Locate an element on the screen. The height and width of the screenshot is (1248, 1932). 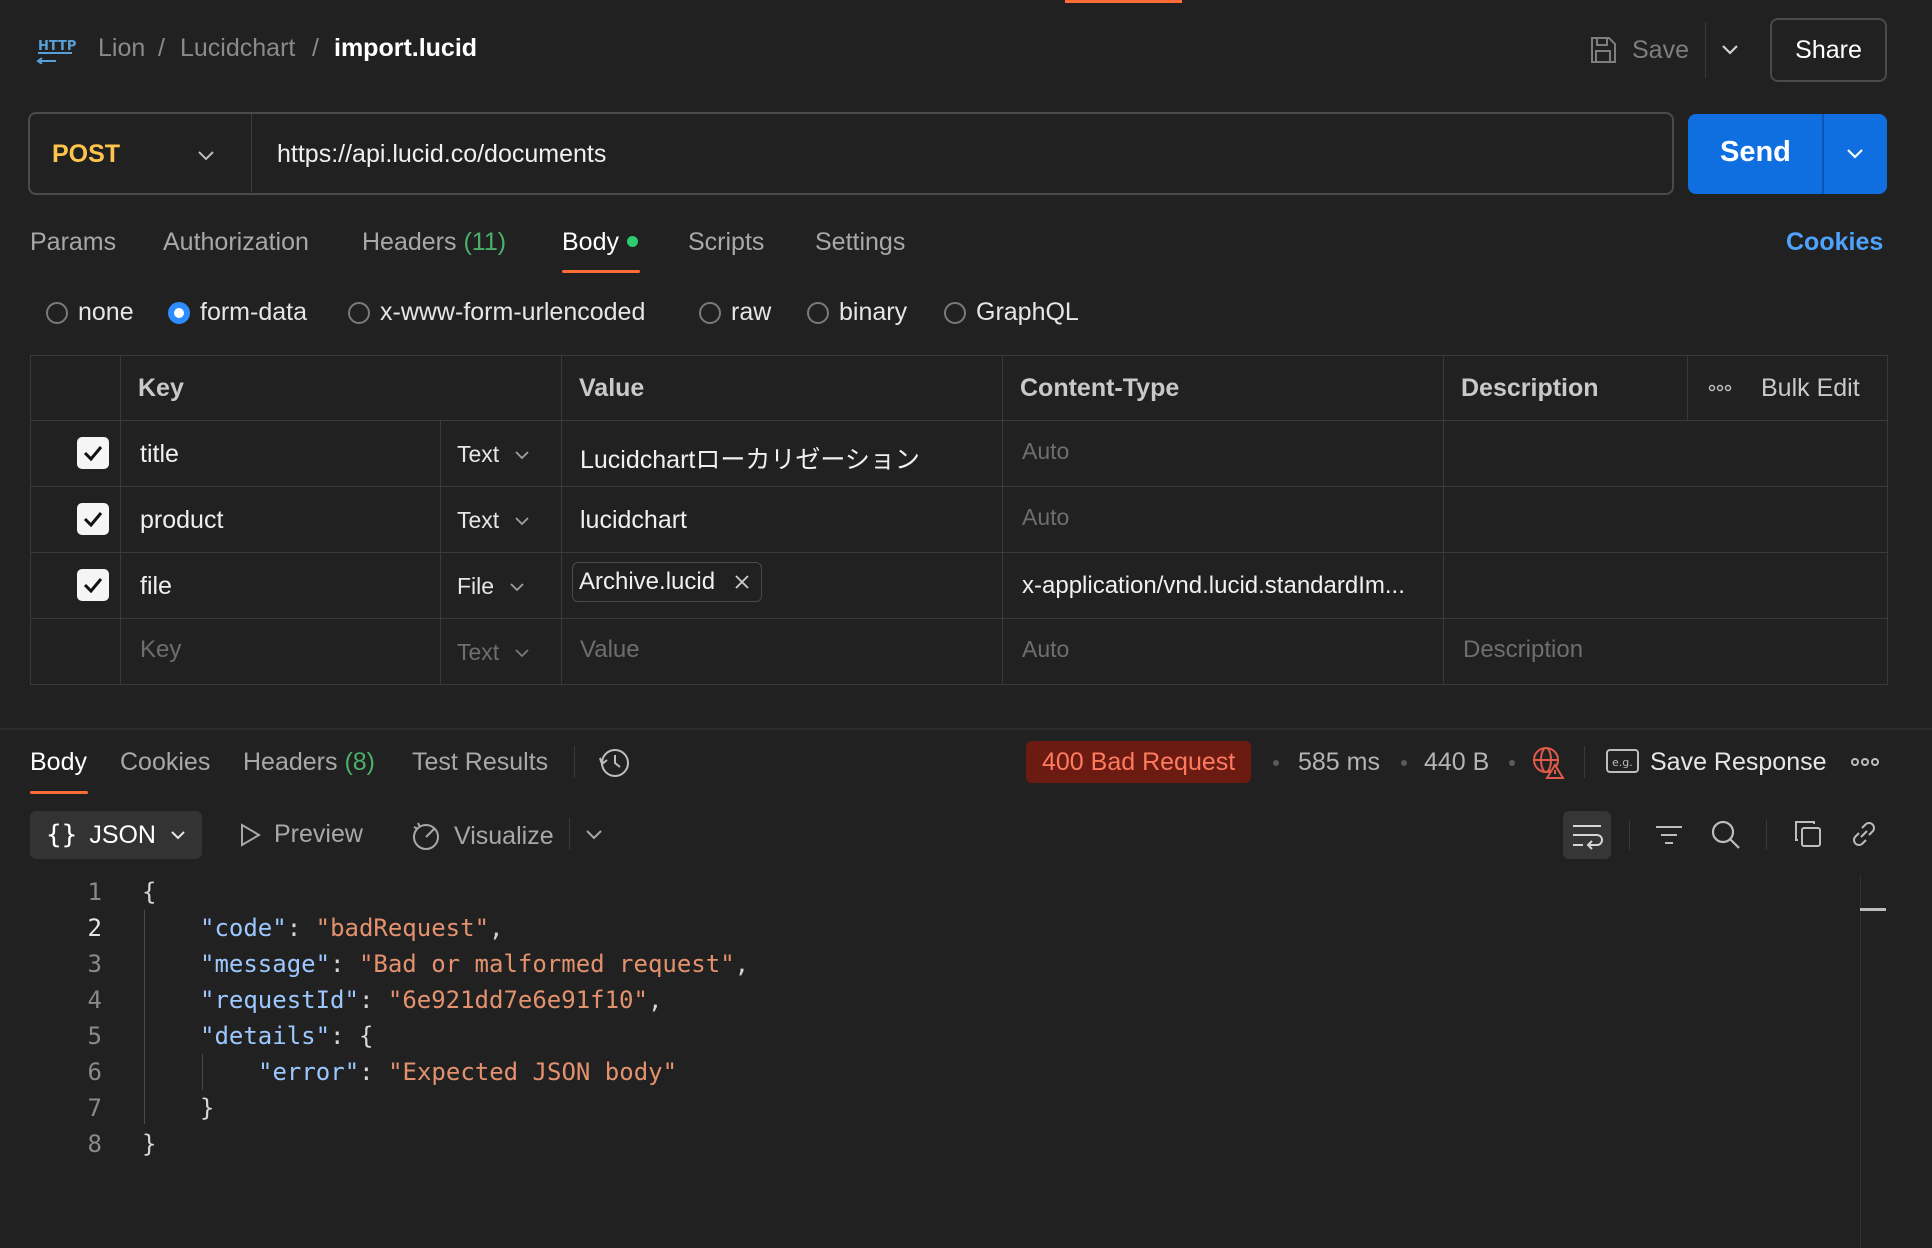
tab-authorization: Authorization is located at coordinates (236, 242).